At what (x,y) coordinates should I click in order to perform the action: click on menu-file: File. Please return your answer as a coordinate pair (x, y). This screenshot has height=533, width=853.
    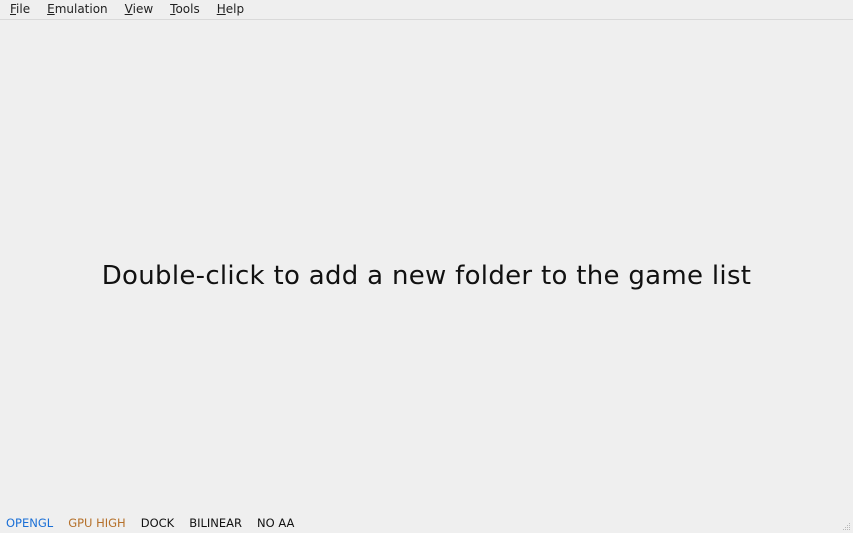
    Looking at the image, I should click on (20, 9).